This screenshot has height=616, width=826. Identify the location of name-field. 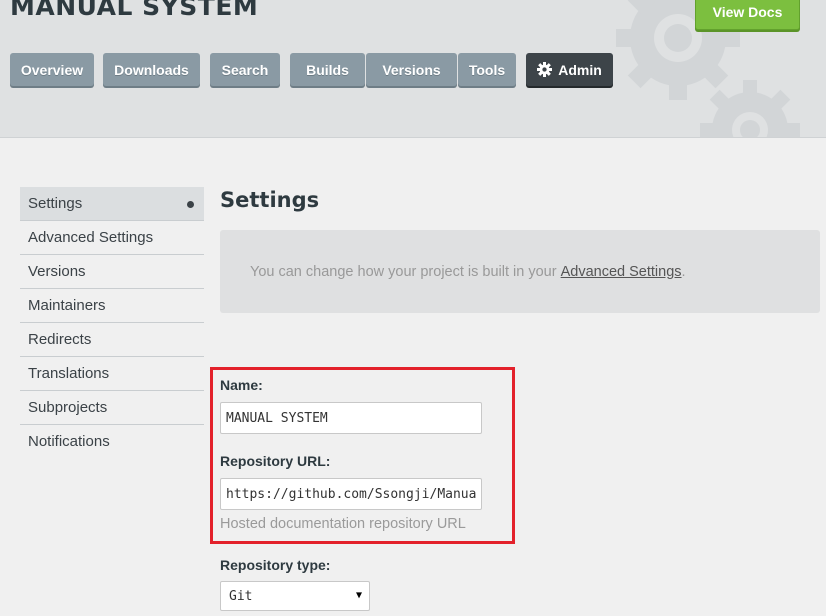
(351, 418).